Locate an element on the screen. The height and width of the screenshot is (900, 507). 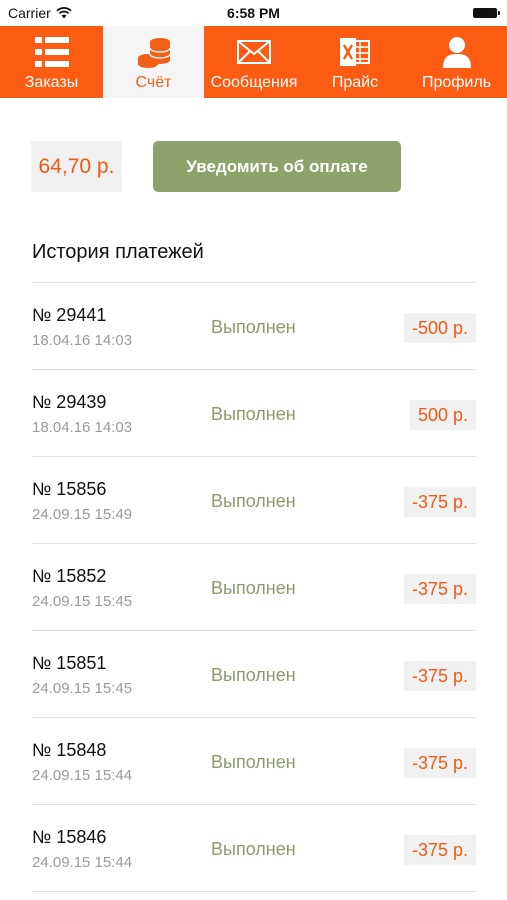
tab-messages-label: Сообщения is located at coordinates (254, 82).